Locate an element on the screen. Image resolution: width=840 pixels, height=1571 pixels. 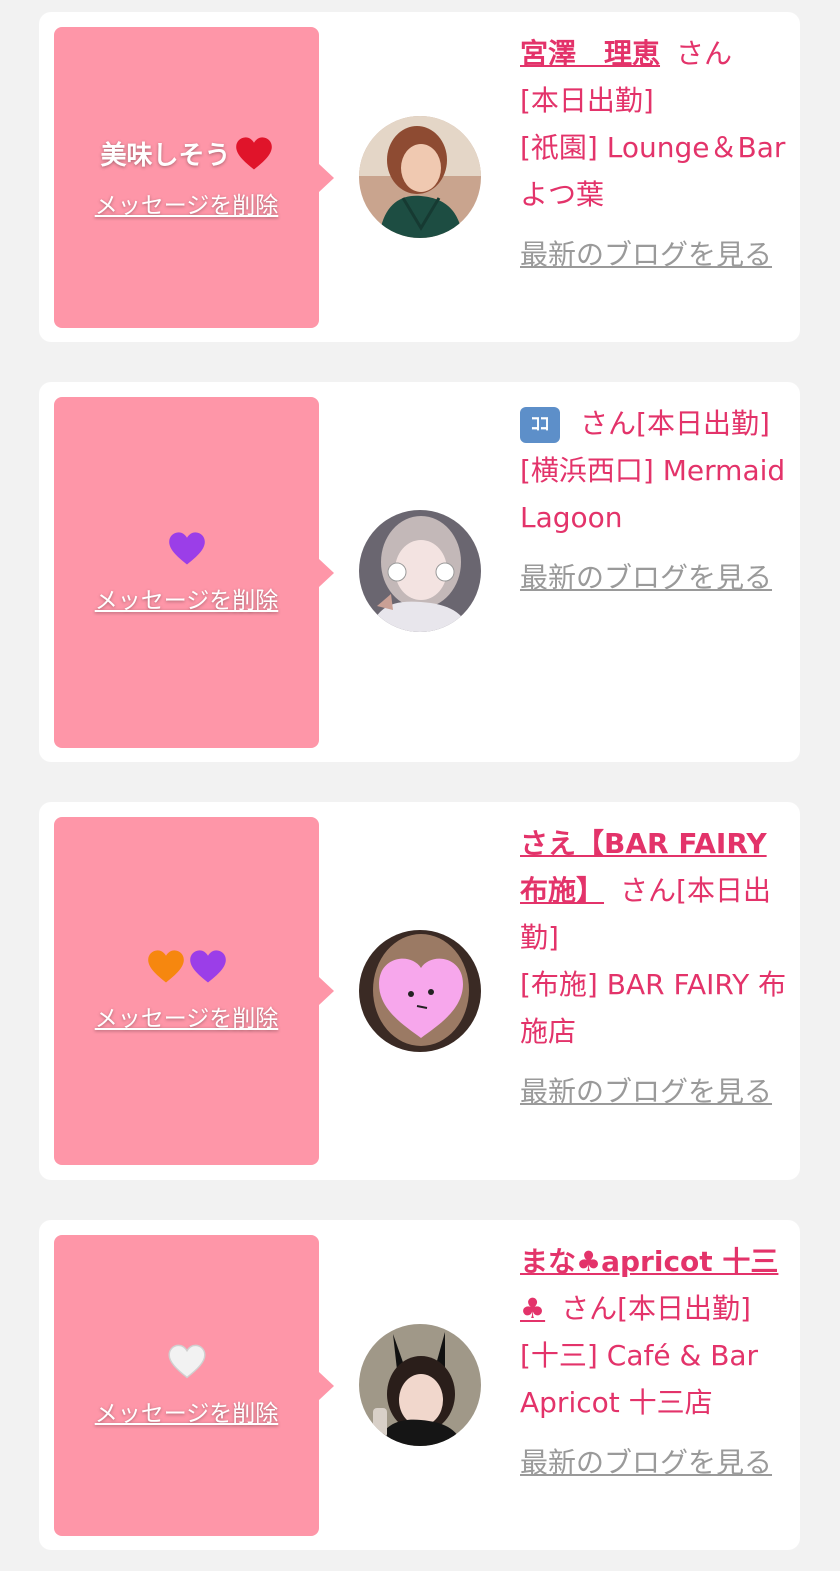
message-text: 美味しそう is located at coordinates (186, 153).